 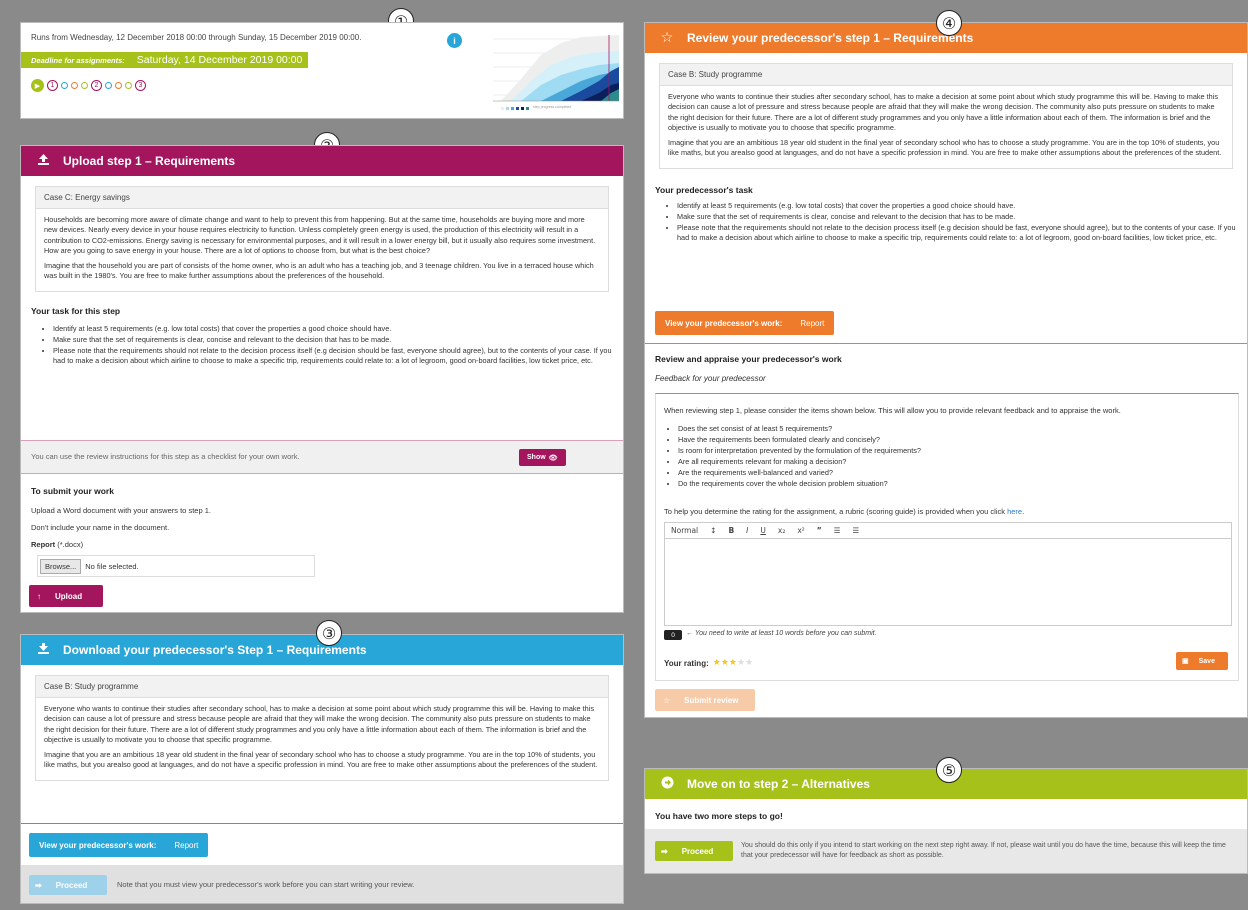 I want to click on style-select: Normal, so click(x=684, y=530).